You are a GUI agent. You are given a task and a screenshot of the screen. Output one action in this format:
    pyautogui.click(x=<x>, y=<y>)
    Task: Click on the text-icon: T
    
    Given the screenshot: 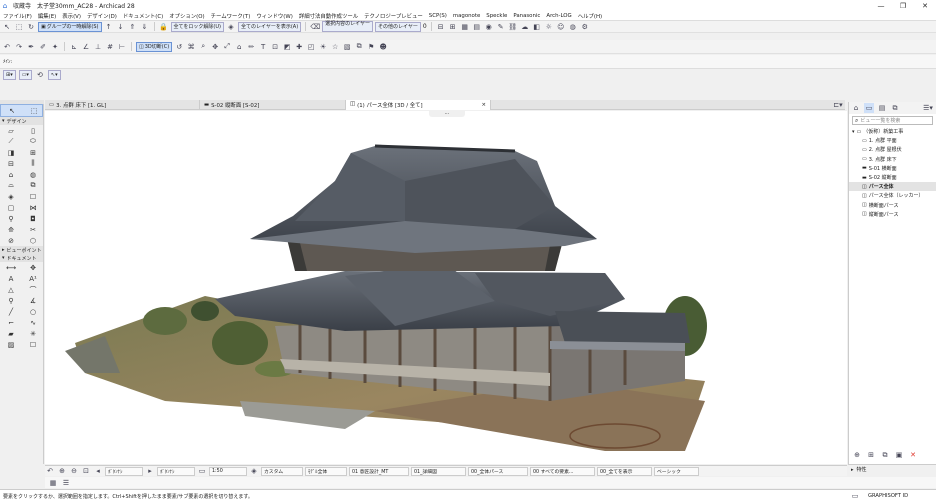 What is the action you would take?
    pyautogui.click(x=263, y=47)
    